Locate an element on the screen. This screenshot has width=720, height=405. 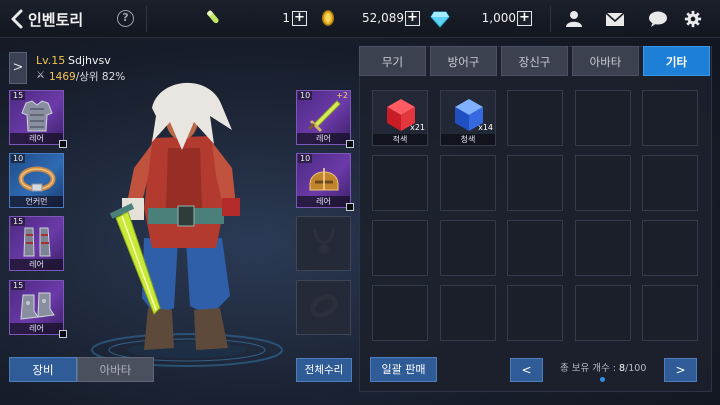
ring-slot-icon is located at coordinates (324, 306).